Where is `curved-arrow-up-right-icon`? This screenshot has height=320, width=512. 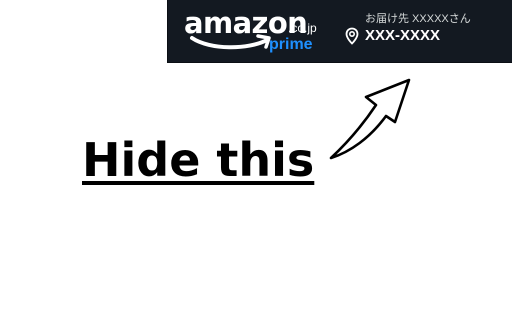
curved-arrow-up-right-icon is located at coordinates (370, 119).